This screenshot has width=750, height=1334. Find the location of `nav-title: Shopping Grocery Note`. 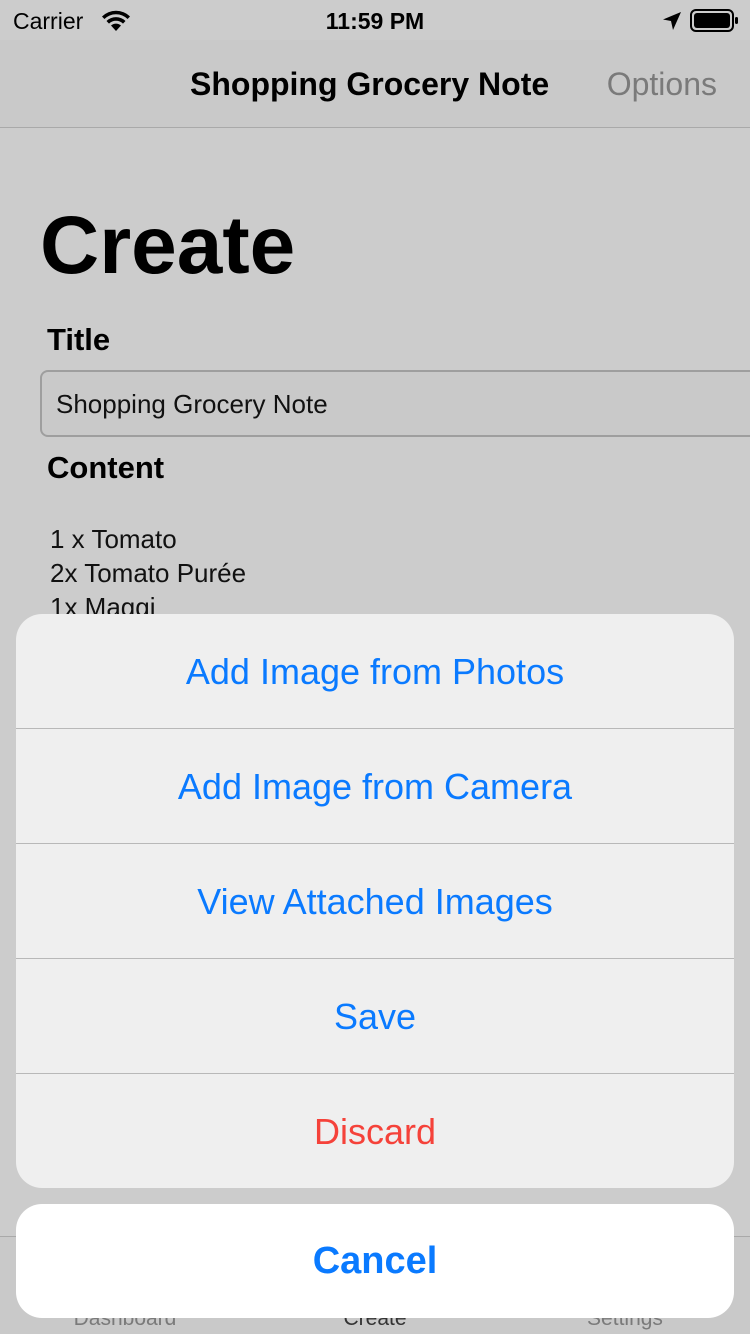

nav-title: Shopping Grocery Note is located at coordinates (370, 84).